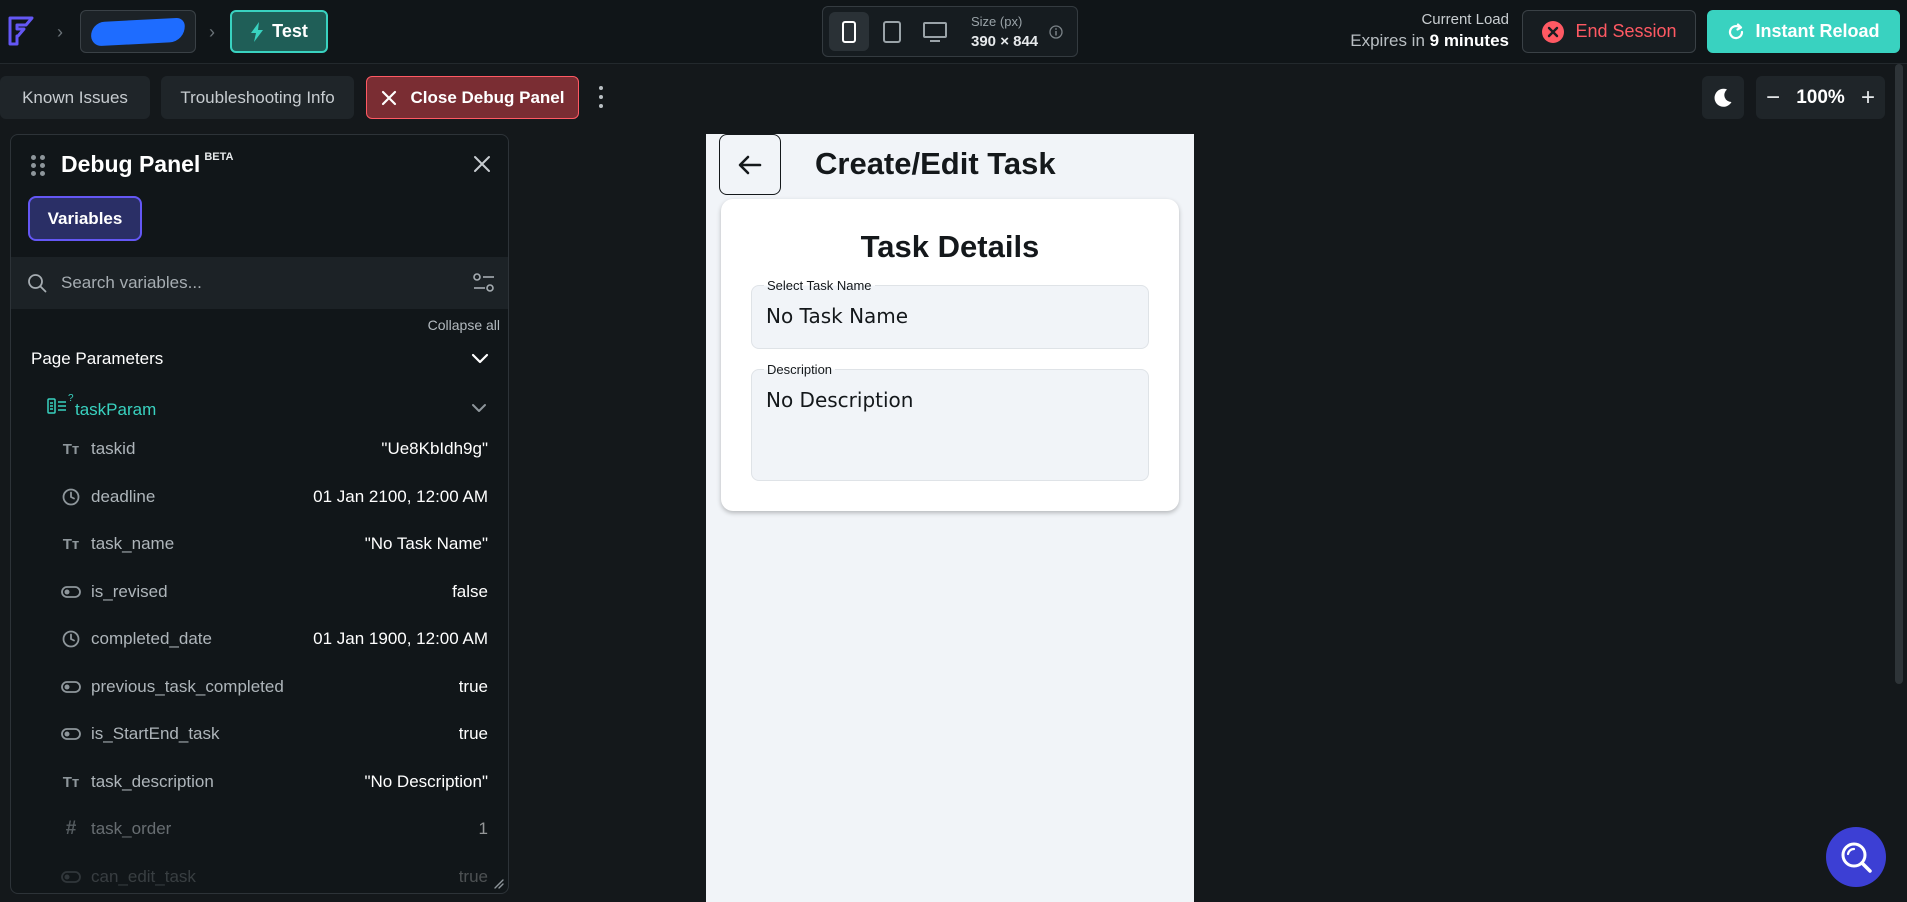 The image size is (1907, 902). I want to click on field-value: No Description, so click(840, 400).